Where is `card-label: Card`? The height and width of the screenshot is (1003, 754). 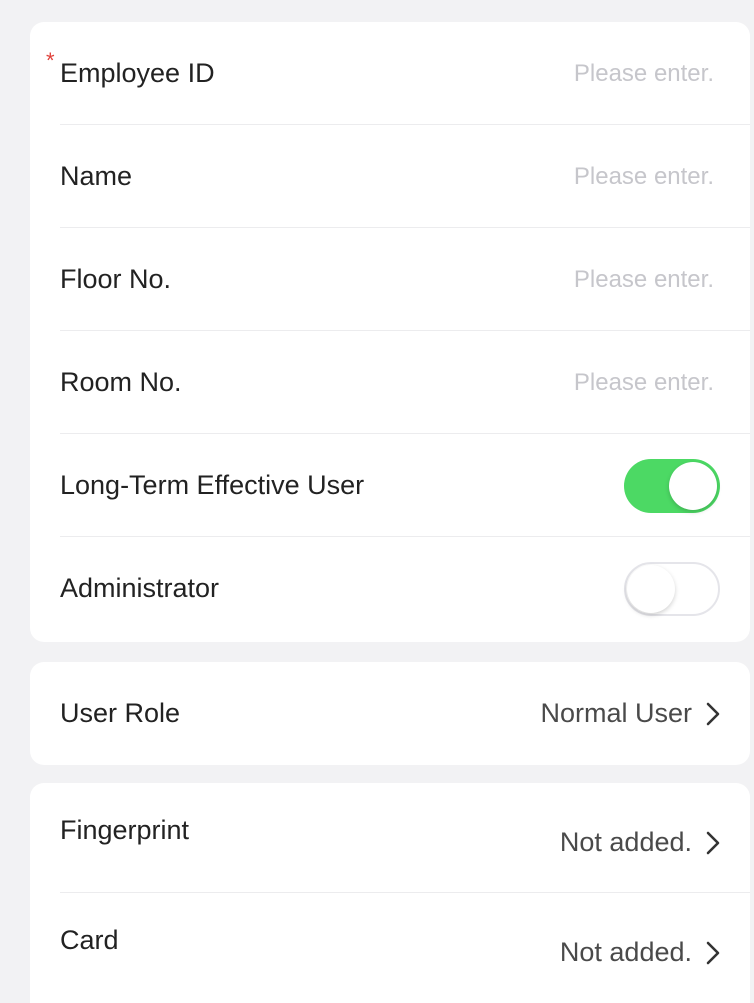 card-label: Card is located at coordinates (89, 940).